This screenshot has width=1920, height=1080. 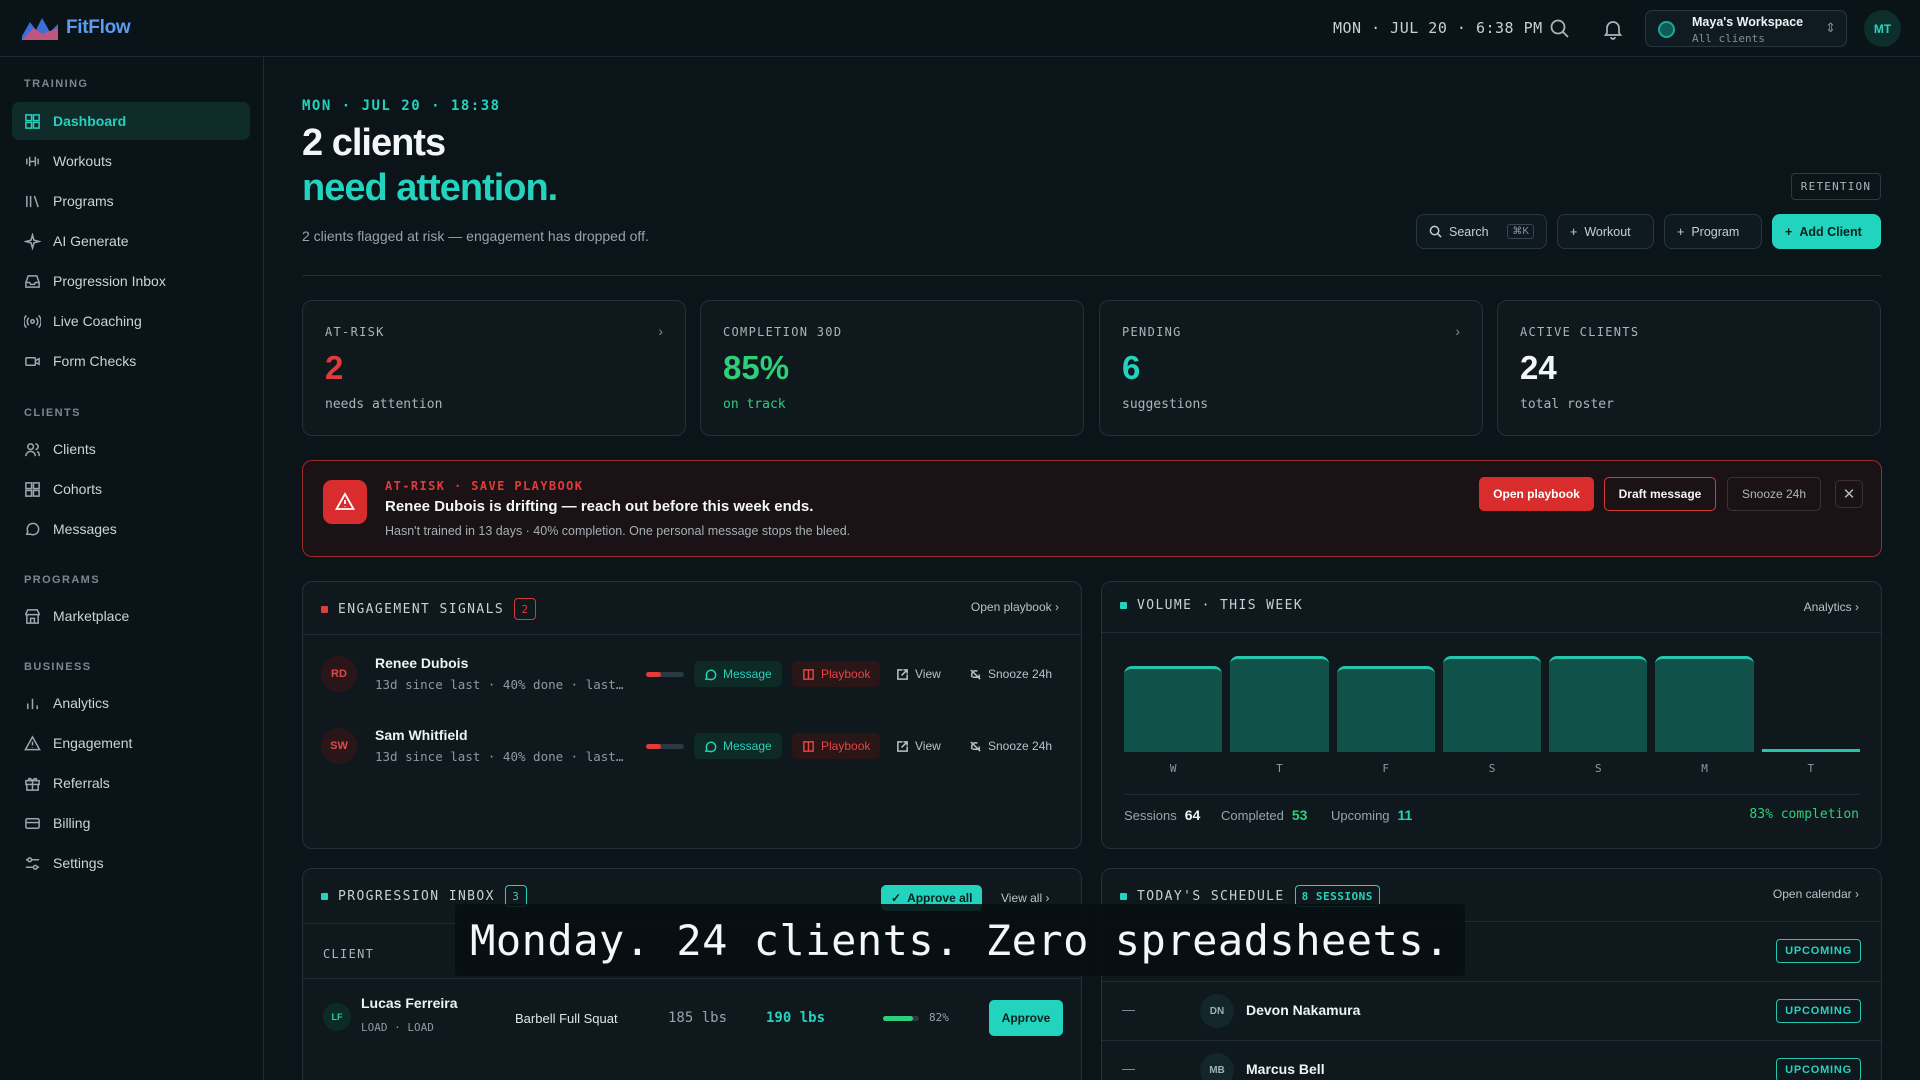 What do you see at coordinates (32, 161) in the screenshot?
I see `dumbbell-icon` at bounding box center [32, 161].